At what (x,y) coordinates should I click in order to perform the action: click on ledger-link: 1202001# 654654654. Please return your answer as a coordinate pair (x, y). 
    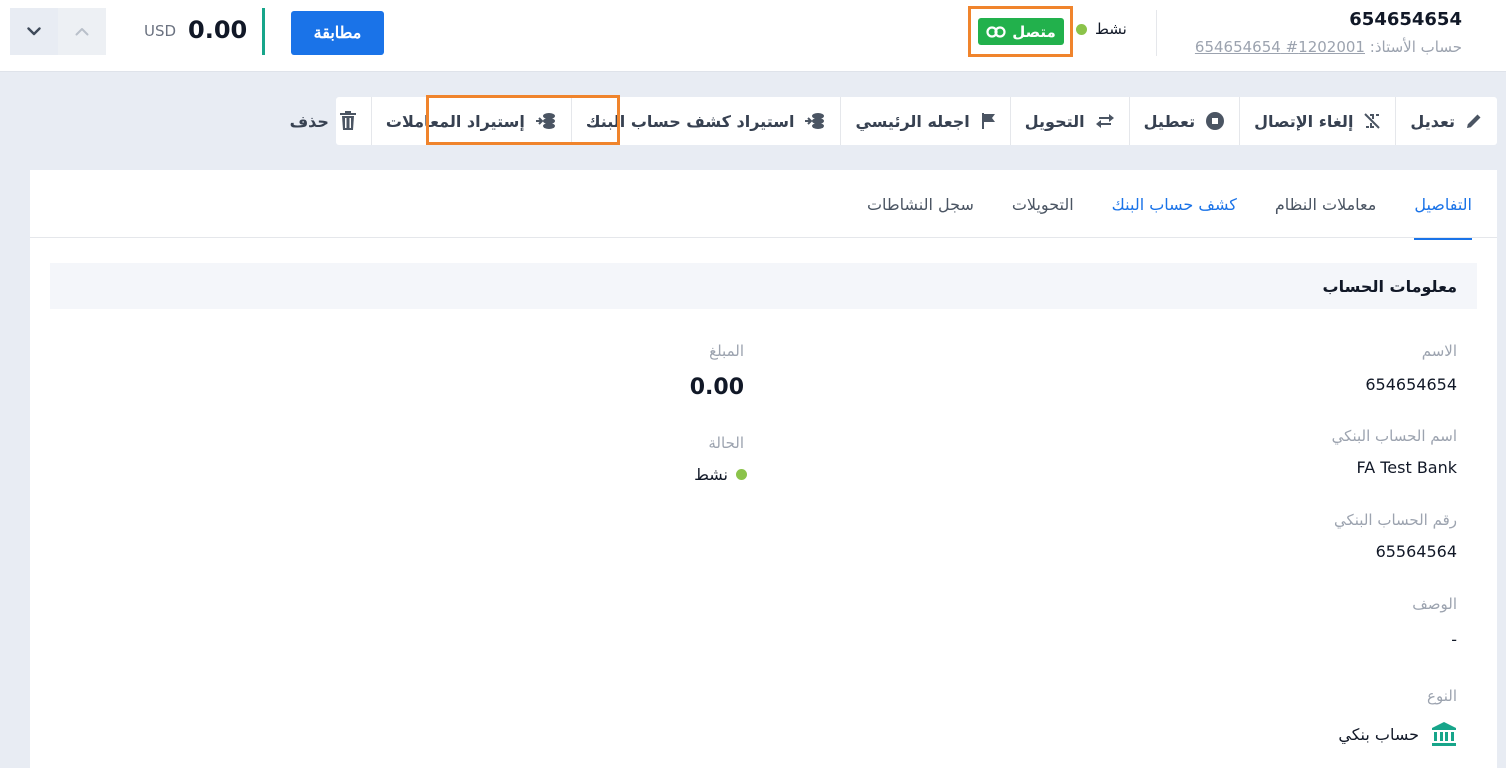
    Looking at the image, I should click on (1280, 47).